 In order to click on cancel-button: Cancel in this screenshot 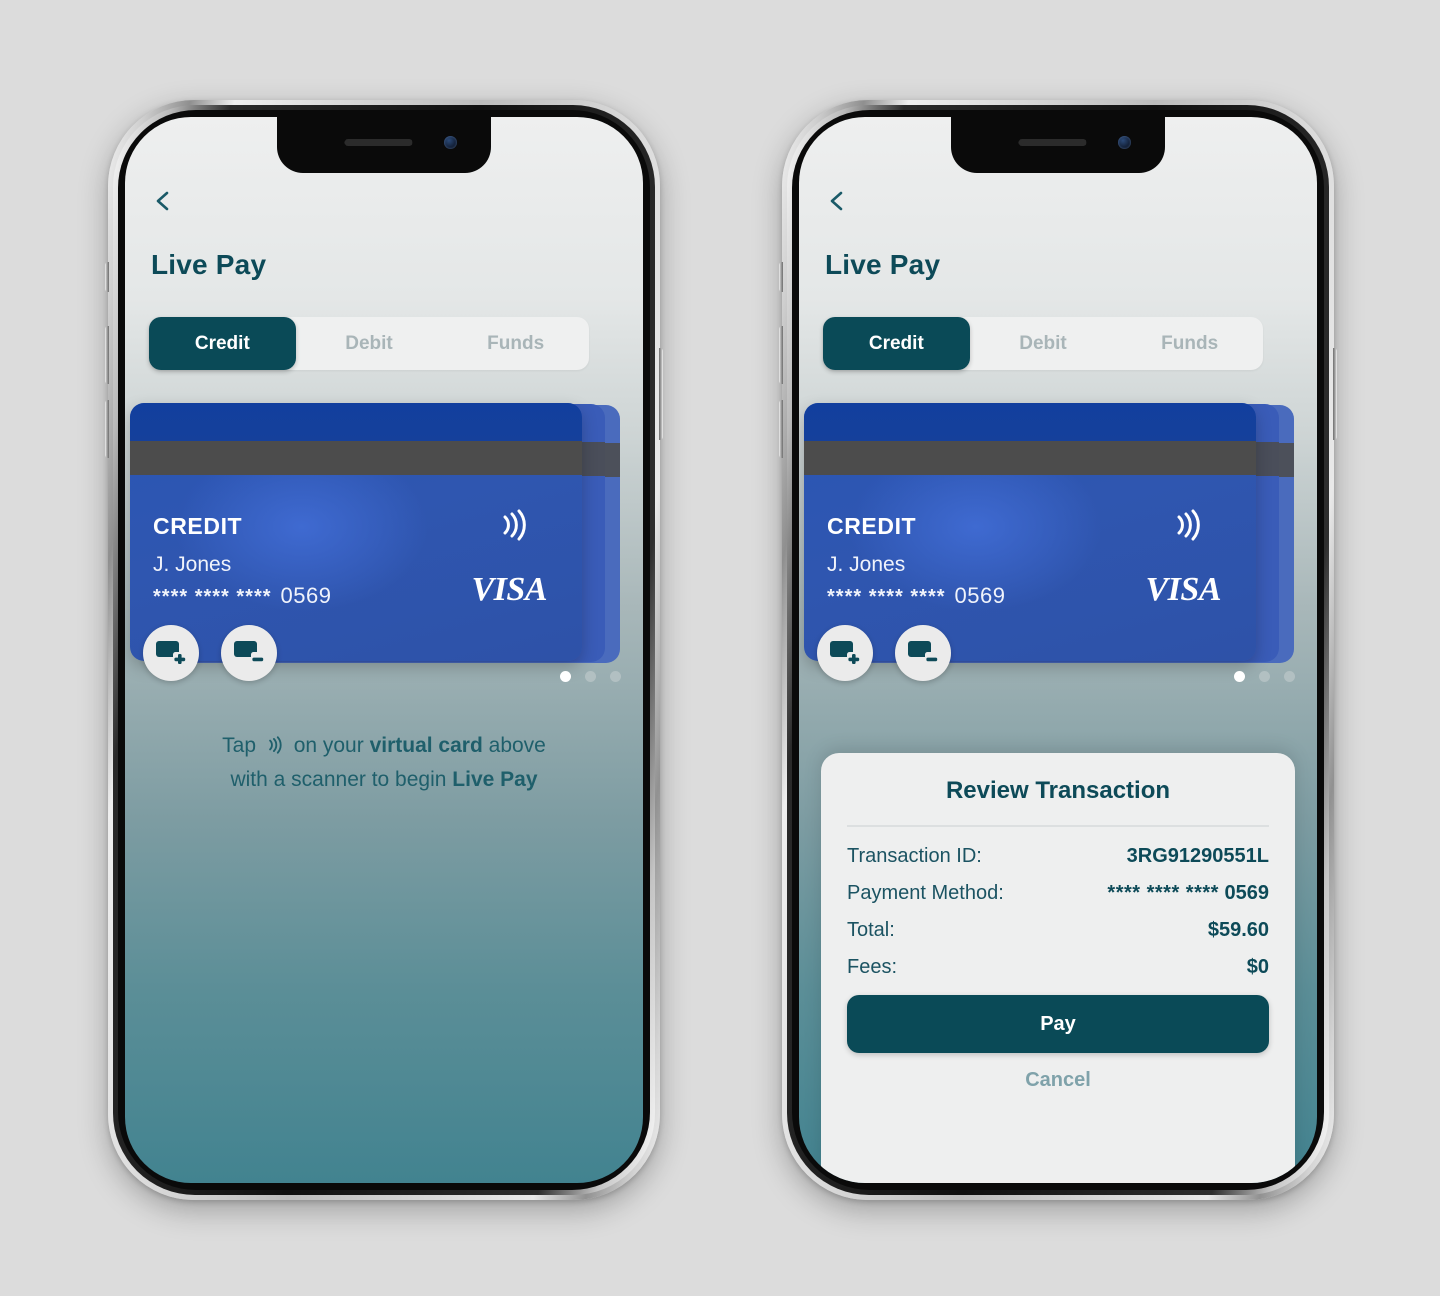, I will do `click(1058, 1080)`.